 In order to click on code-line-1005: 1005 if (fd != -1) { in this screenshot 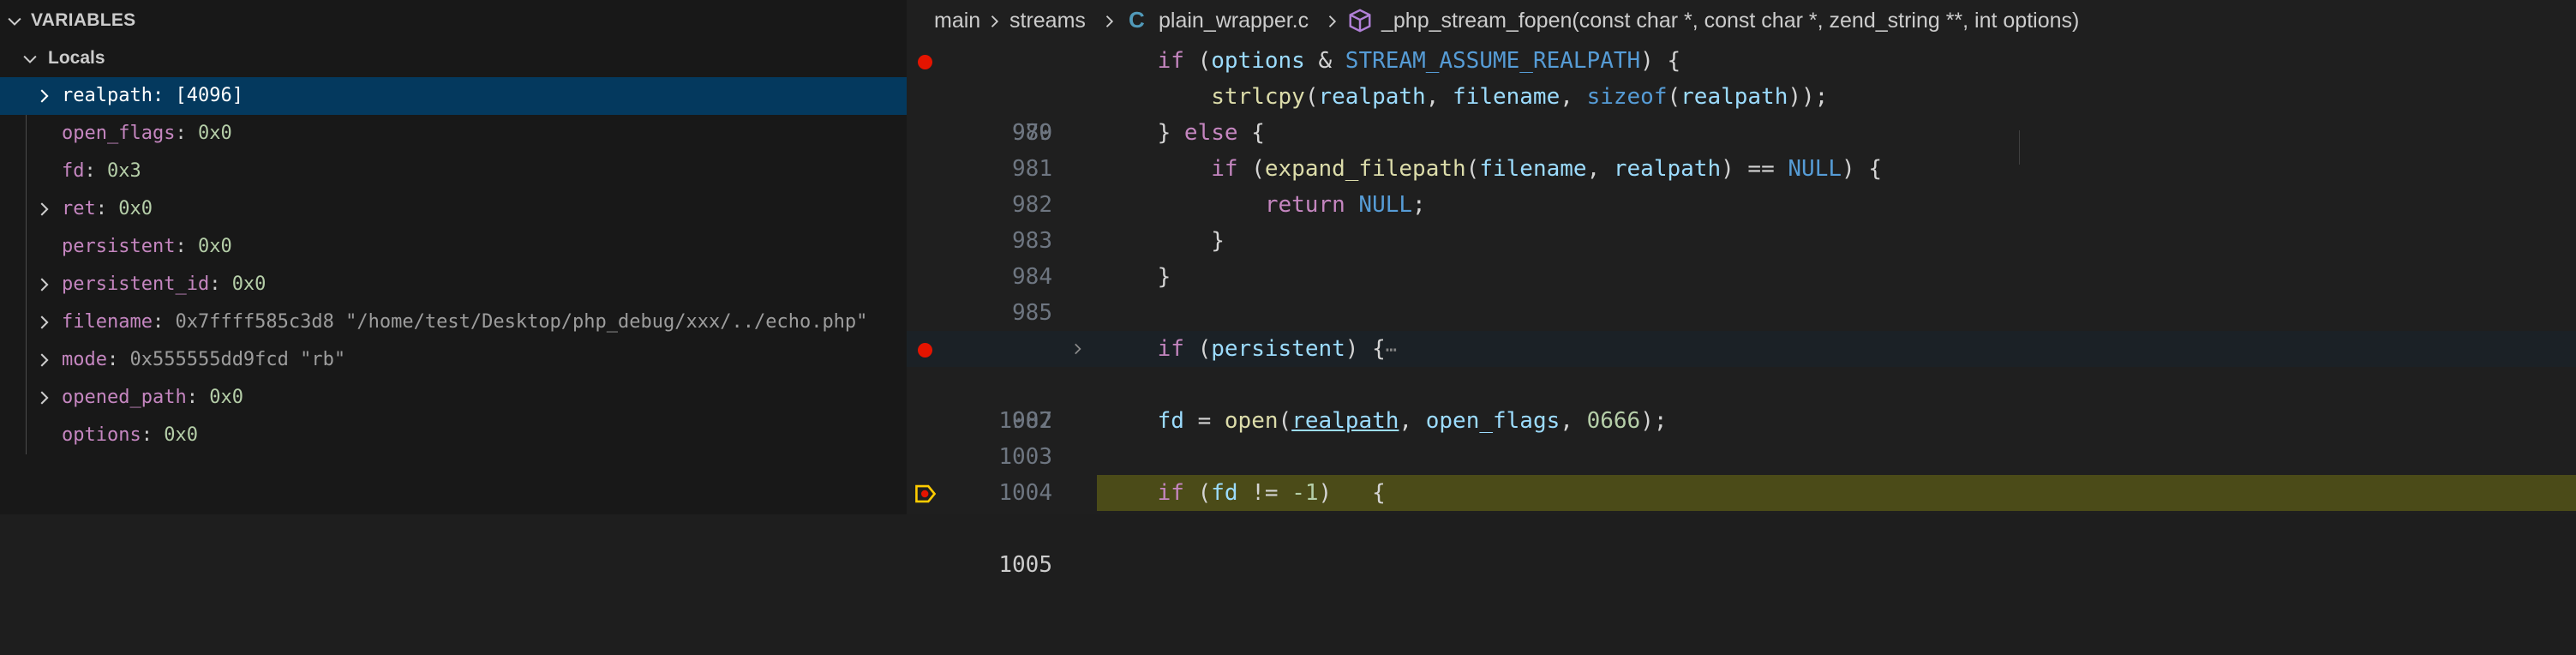, I will do `click(1741, 526)`.